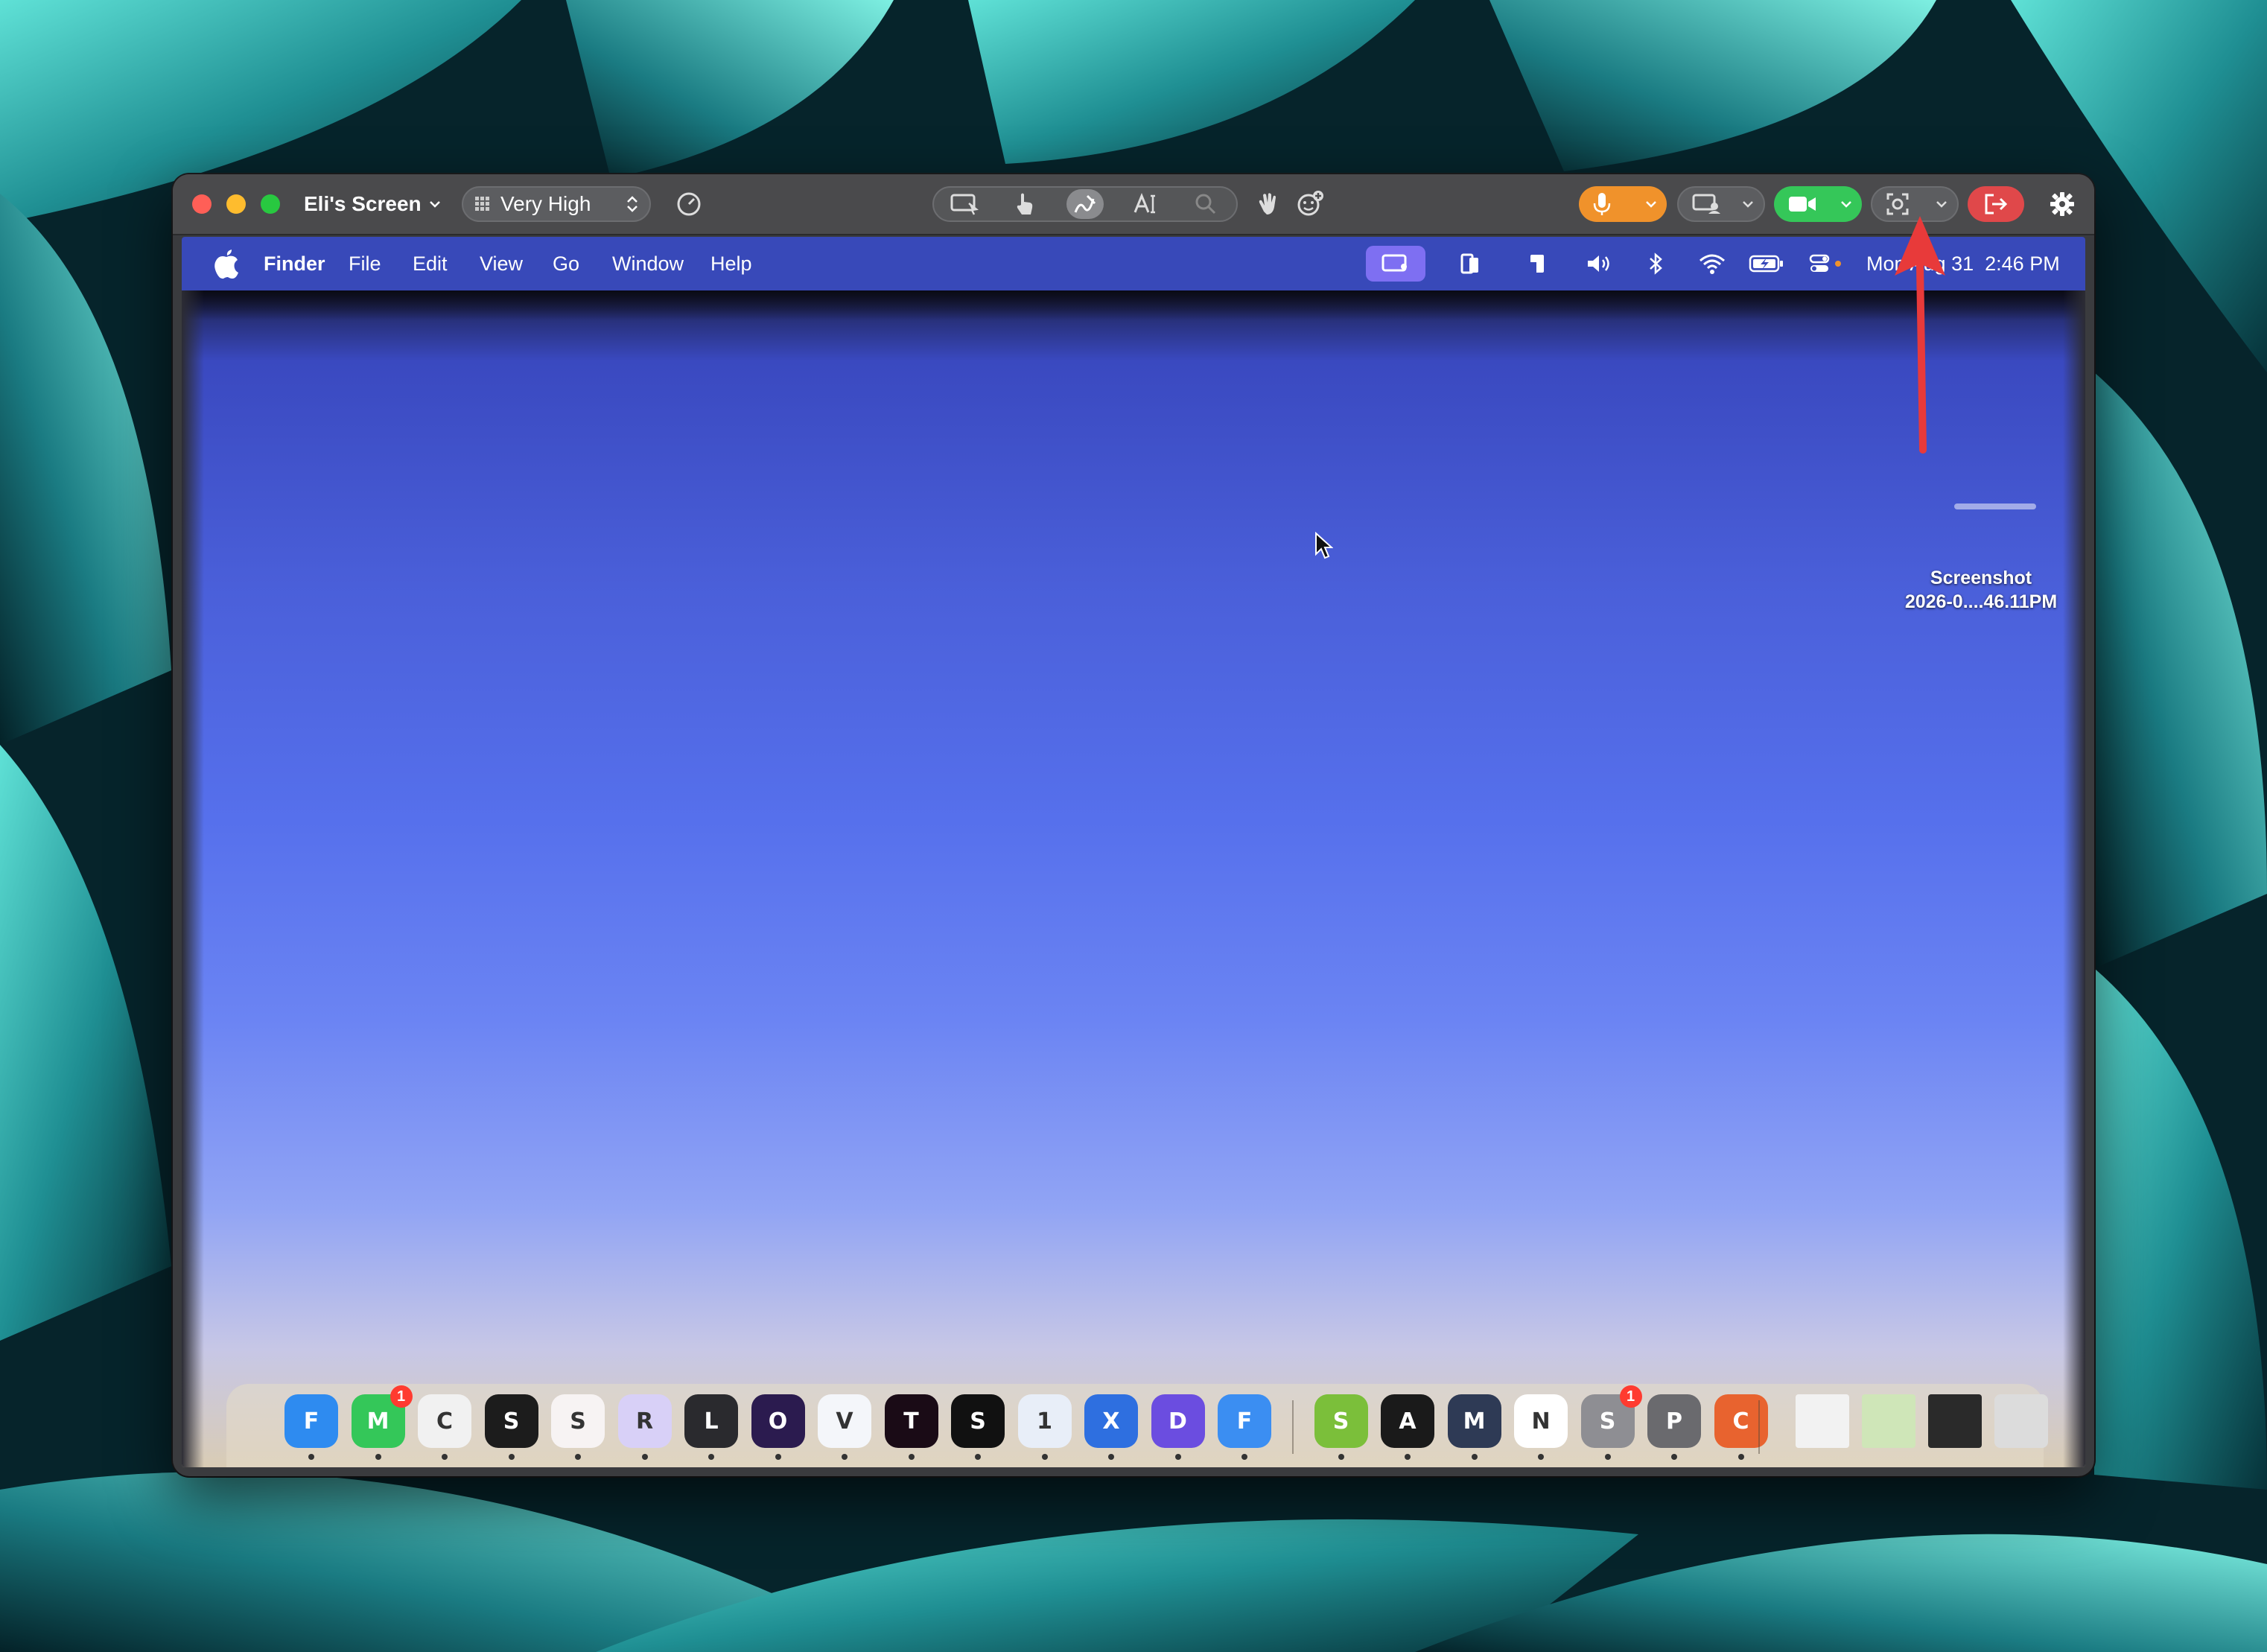  I want to click on dock-app-vs-code: V, so click(844, 1421).